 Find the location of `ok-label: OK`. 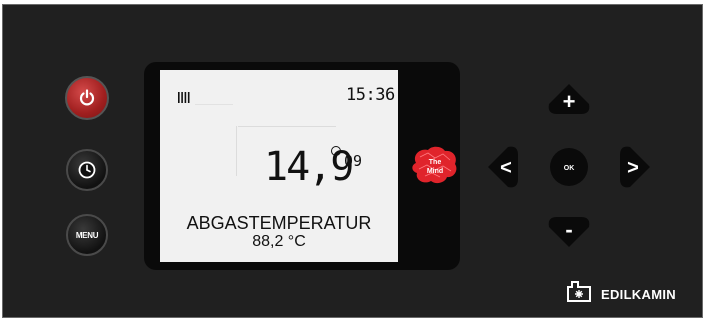

ok-label: OK is located at coordinates (569, 168).